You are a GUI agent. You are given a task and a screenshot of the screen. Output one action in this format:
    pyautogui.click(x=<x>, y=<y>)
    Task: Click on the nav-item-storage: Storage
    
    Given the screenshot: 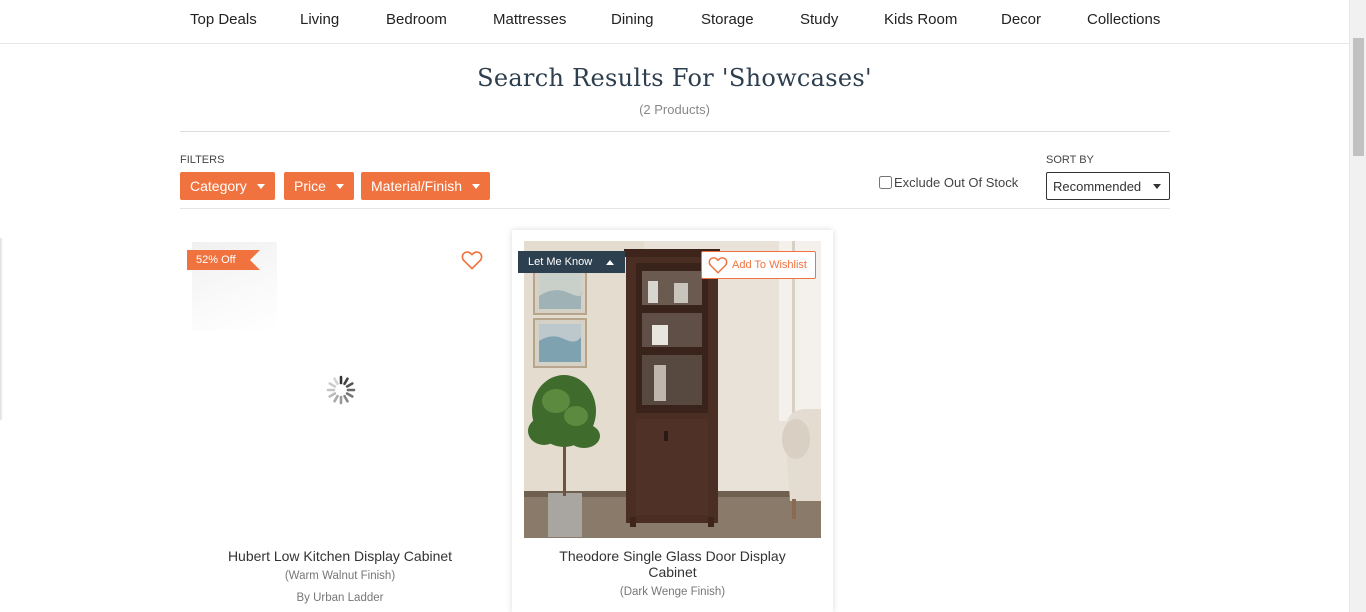 What is the action you would take?
    pyautogui.click(x=727, y=19)
    